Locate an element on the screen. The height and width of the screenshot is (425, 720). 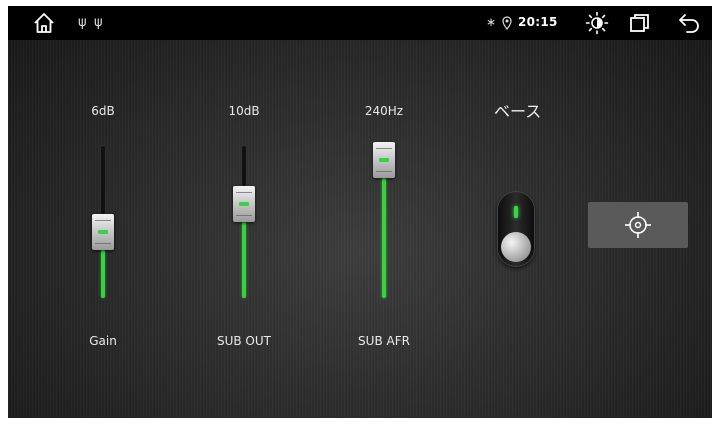
location-icon is located at coordinates (507, 23).